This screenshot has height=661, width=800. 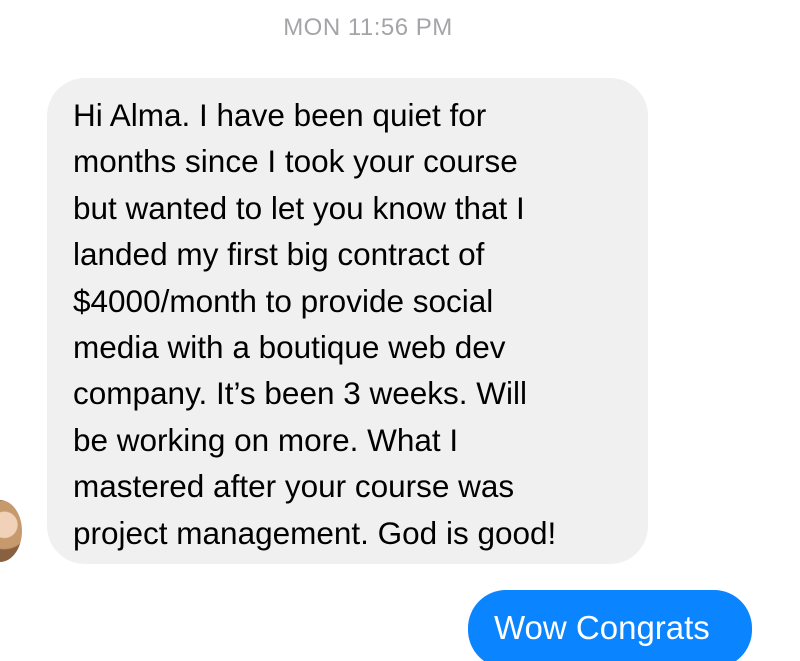 What do you see at coordinates (294, 486) in the screenshot?
I see `message-line: mastered after your course was` at bounding box center [294, 486].